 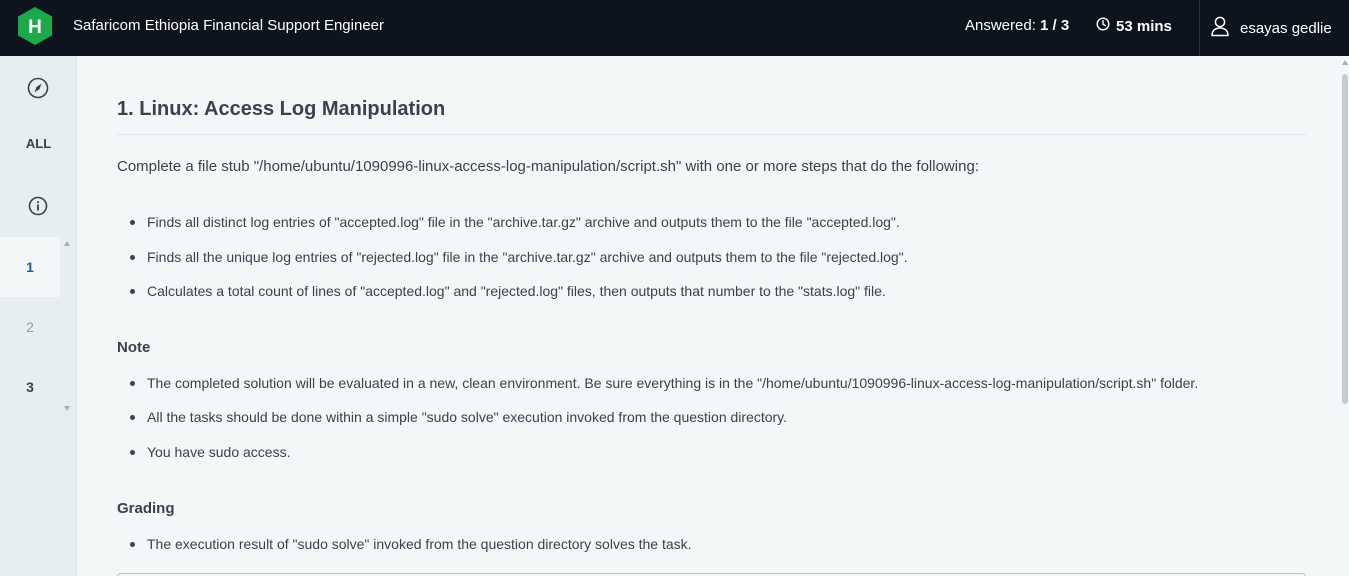 What do you see at coordinates (67, 408) in the screenshot?
I see `scroll-down-arrow-icon` at bounding box center [67, 408].